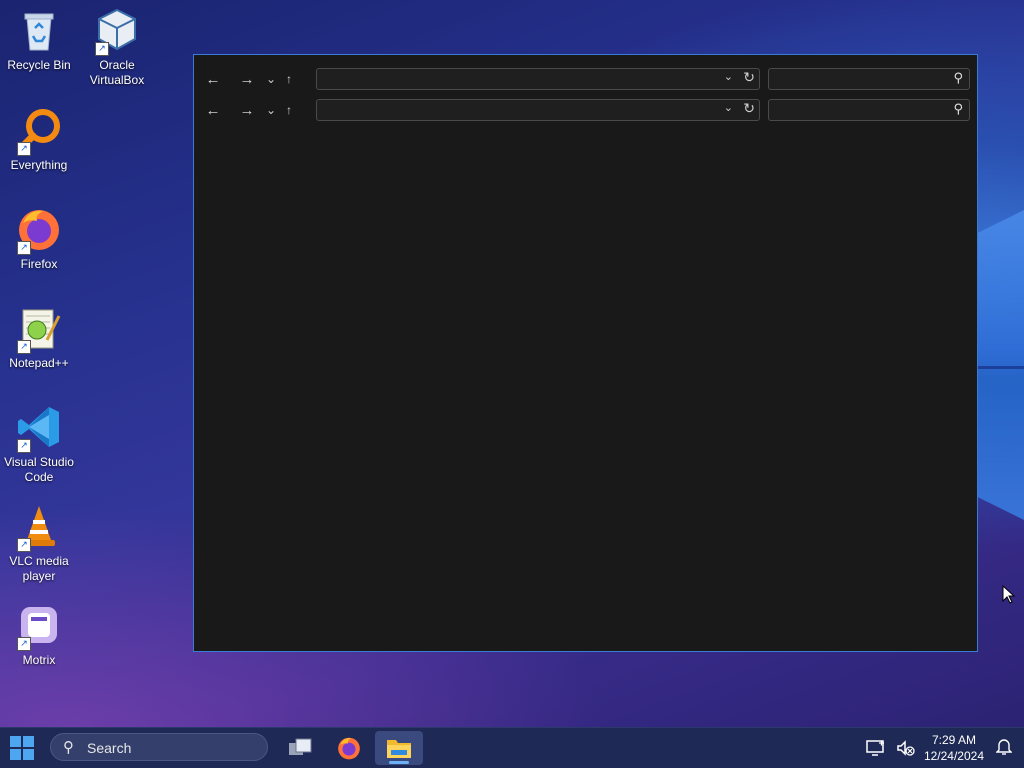 The width and height of the screenshot is (1024, 768). I want to click on clock-date: 12/24/2024, so click(953, 756).